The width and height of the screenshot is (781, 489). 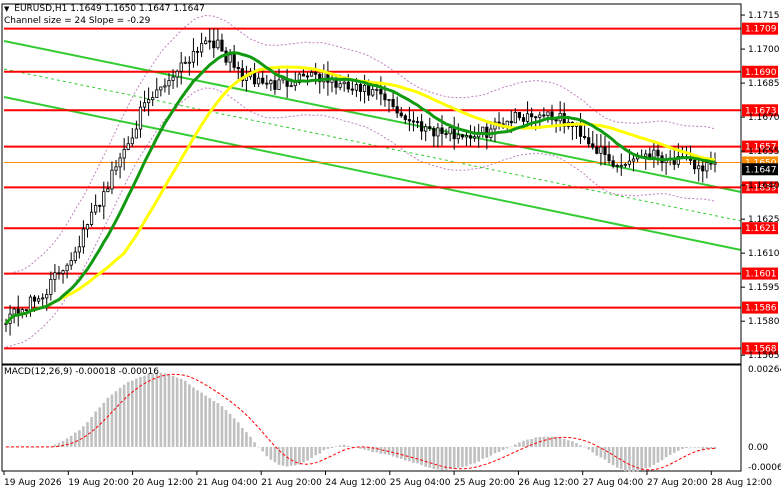 I want to click on time-tick-label: 26 Aug 12:00, so click(x=548, y=483).